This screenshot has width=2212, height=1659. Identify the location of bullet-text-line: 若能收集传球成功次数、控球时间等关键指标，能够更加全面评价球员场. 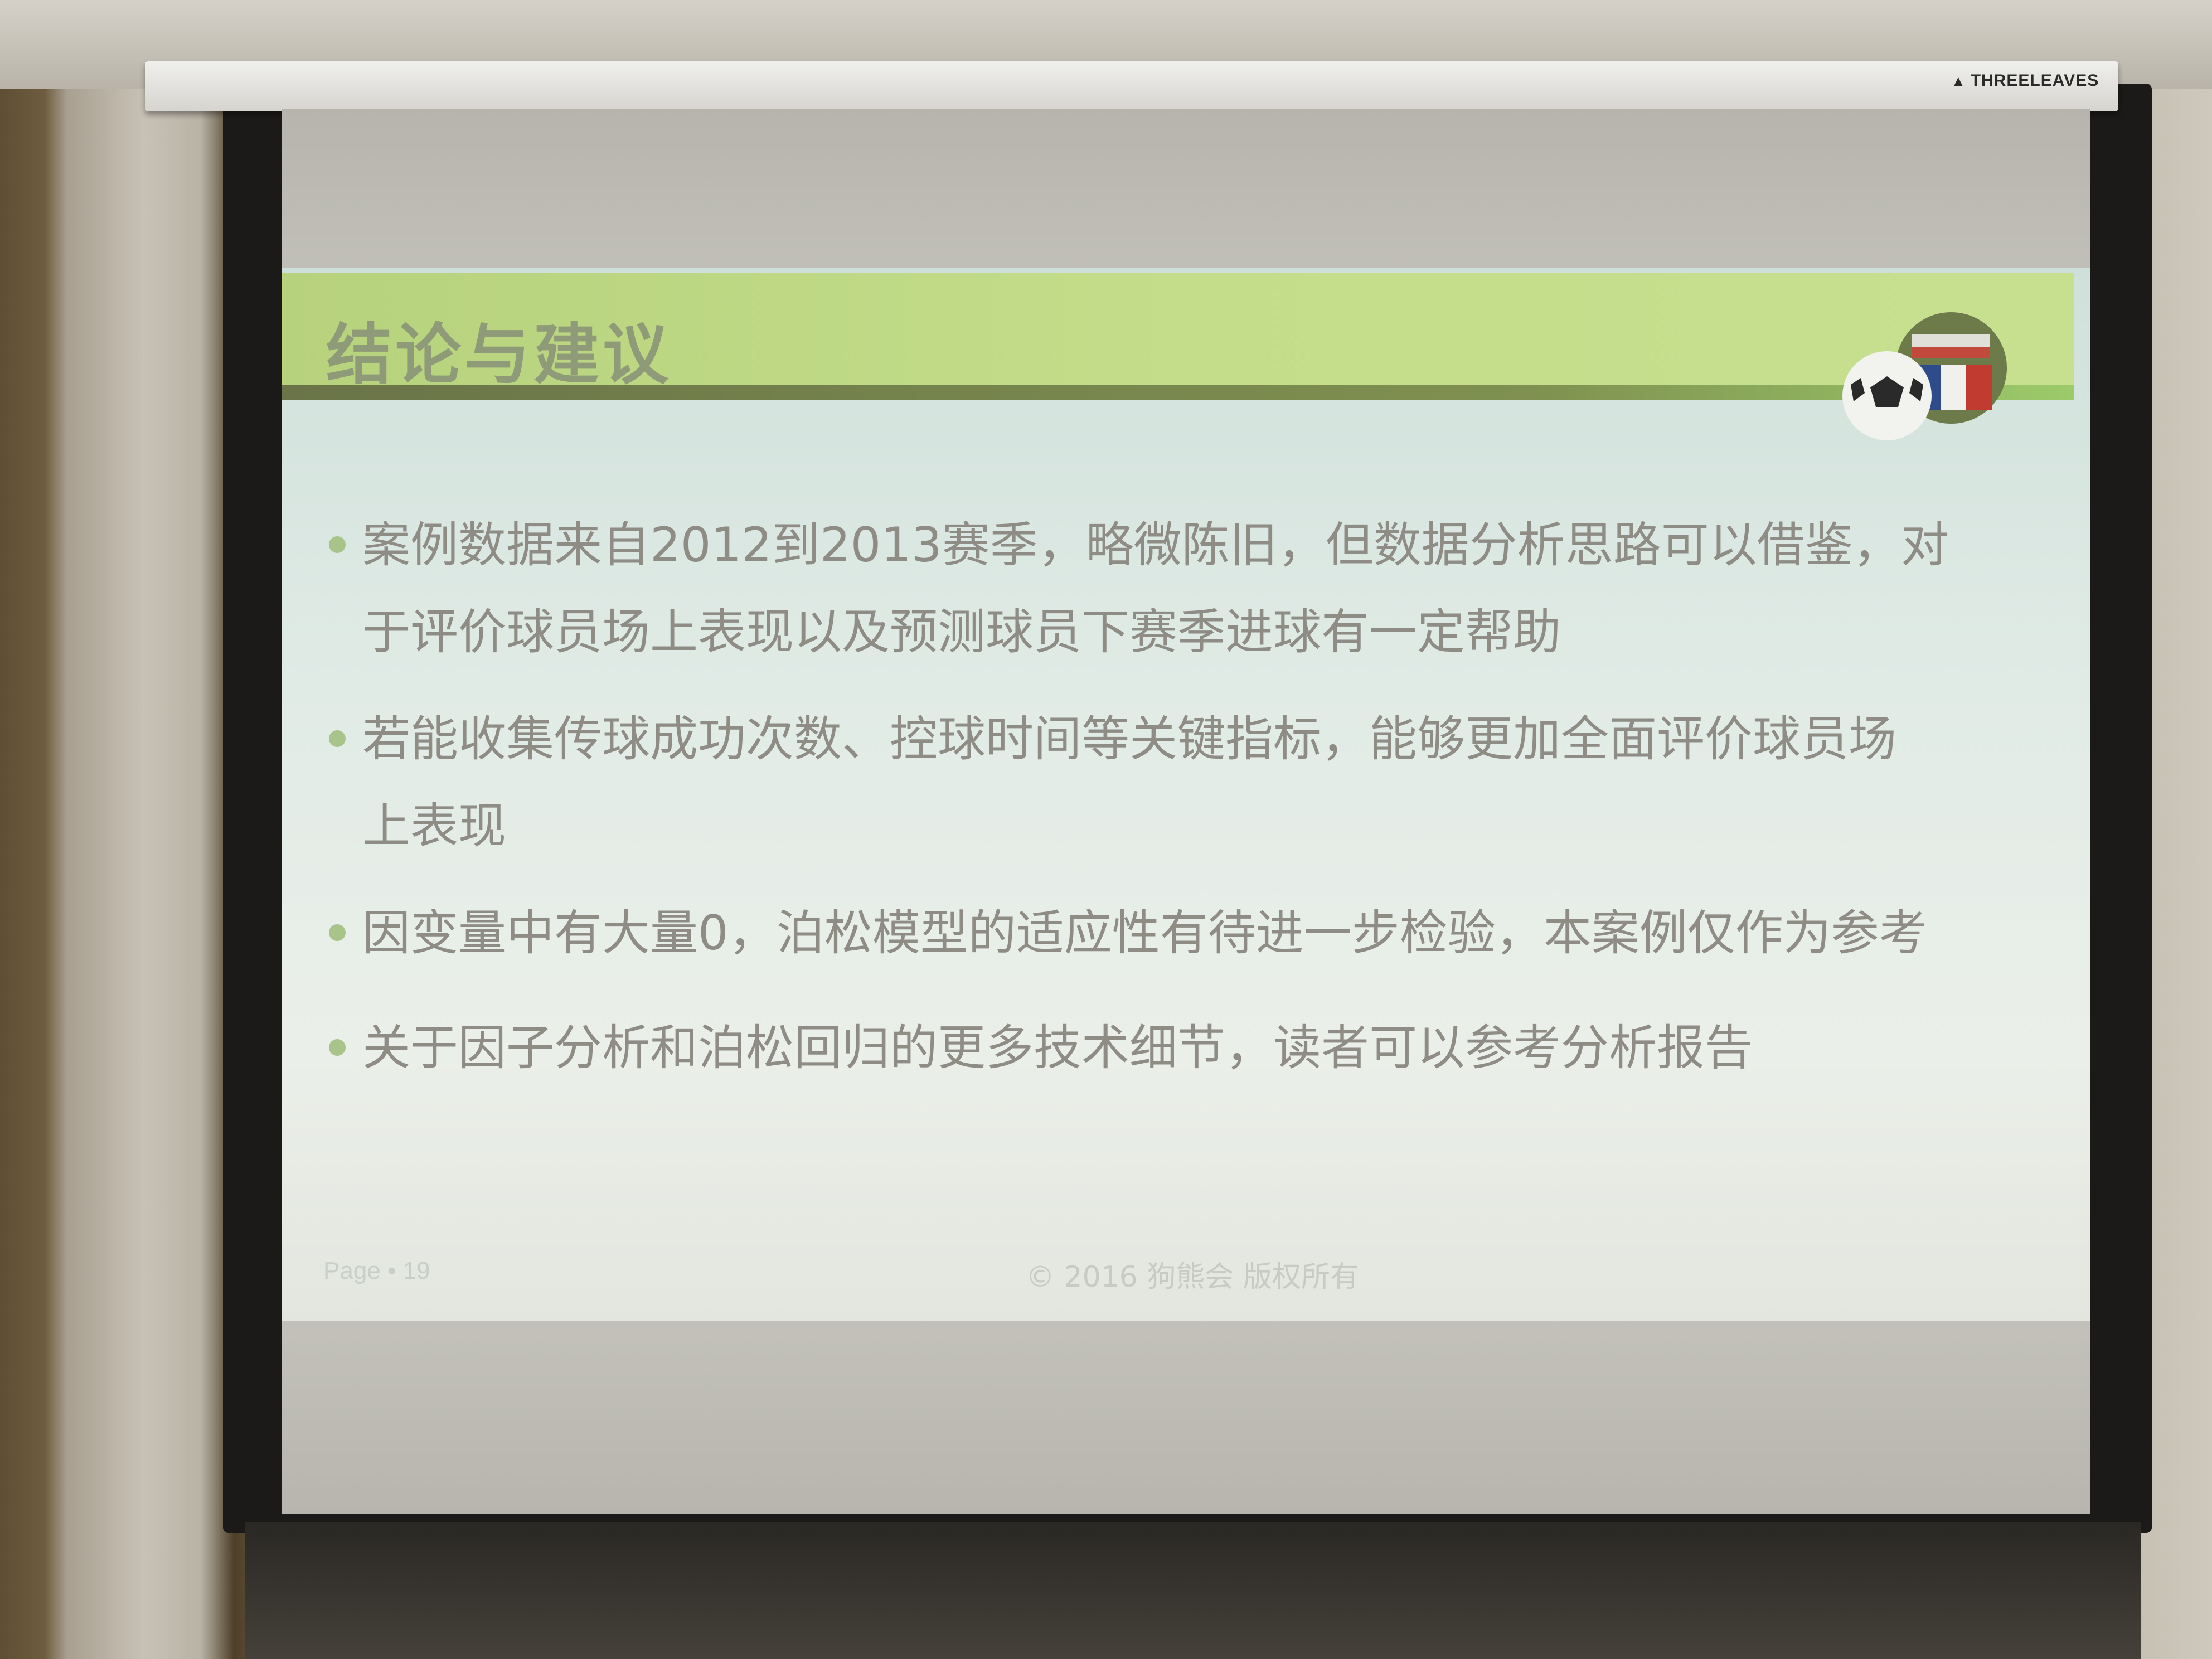
(1129, 739).